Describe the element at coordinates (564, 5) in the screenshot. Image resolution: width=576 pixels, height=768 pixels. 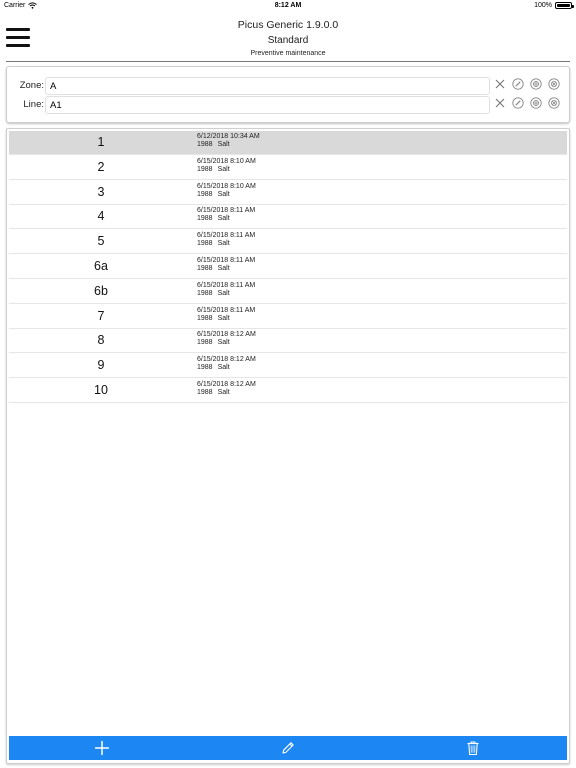
I see `battery-icon` at that location.